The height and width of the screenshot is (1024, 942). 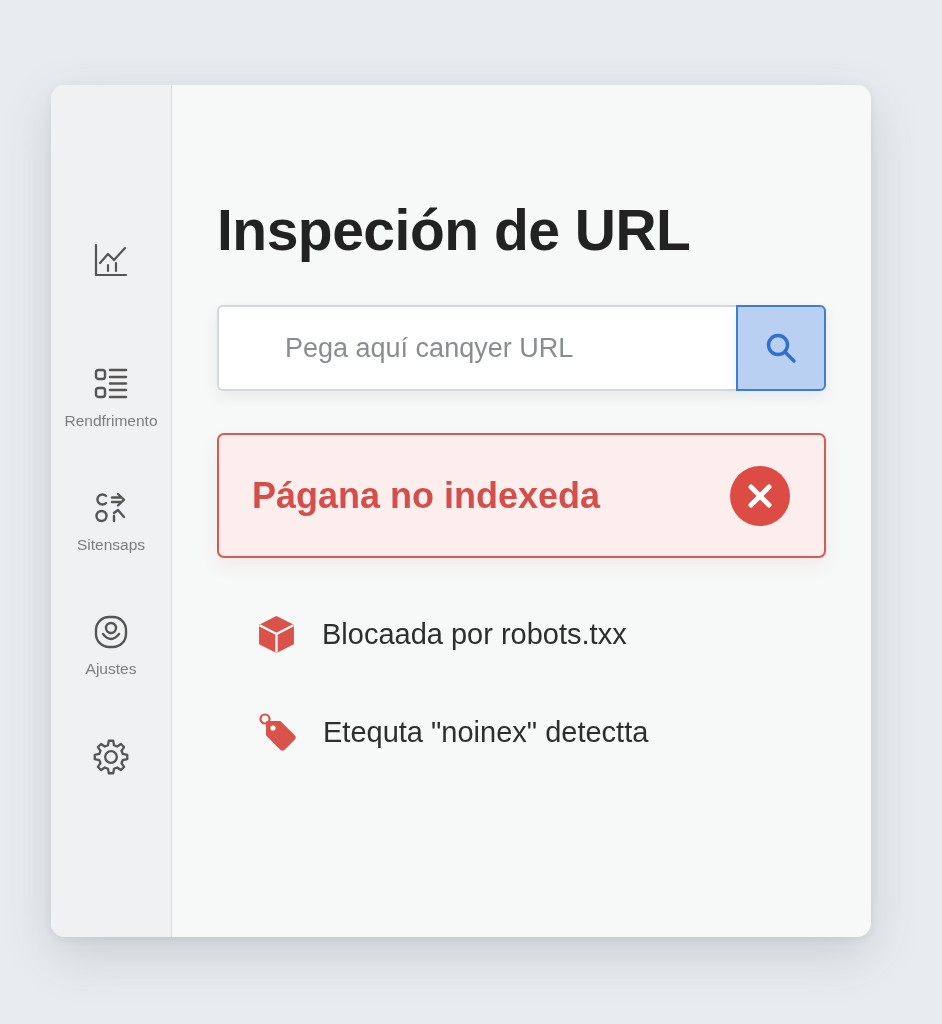 I want to click on page-title: Inspeción de URL, so click(x=454, y=230).